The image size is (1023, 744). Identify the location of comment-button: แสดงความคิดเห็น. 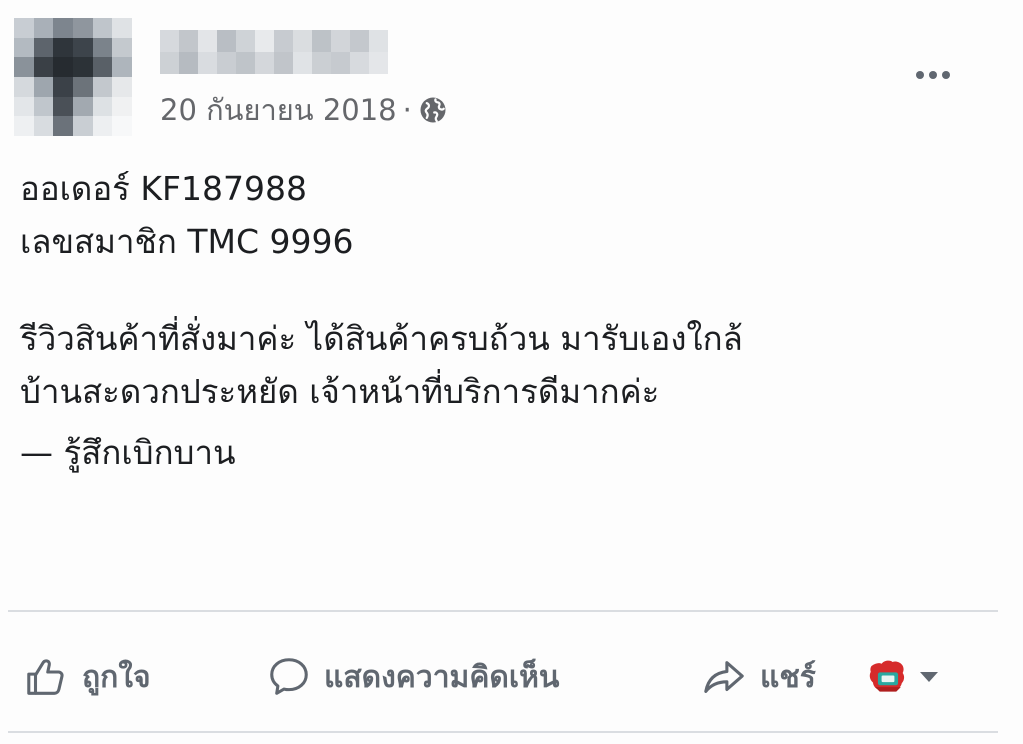
(412, 677).